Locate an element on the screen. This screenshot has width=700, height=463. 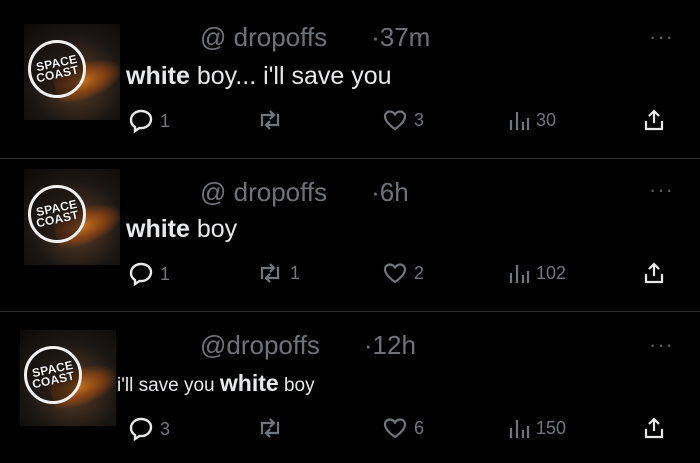
view-count: 150 is located at coordinates (551, 427).